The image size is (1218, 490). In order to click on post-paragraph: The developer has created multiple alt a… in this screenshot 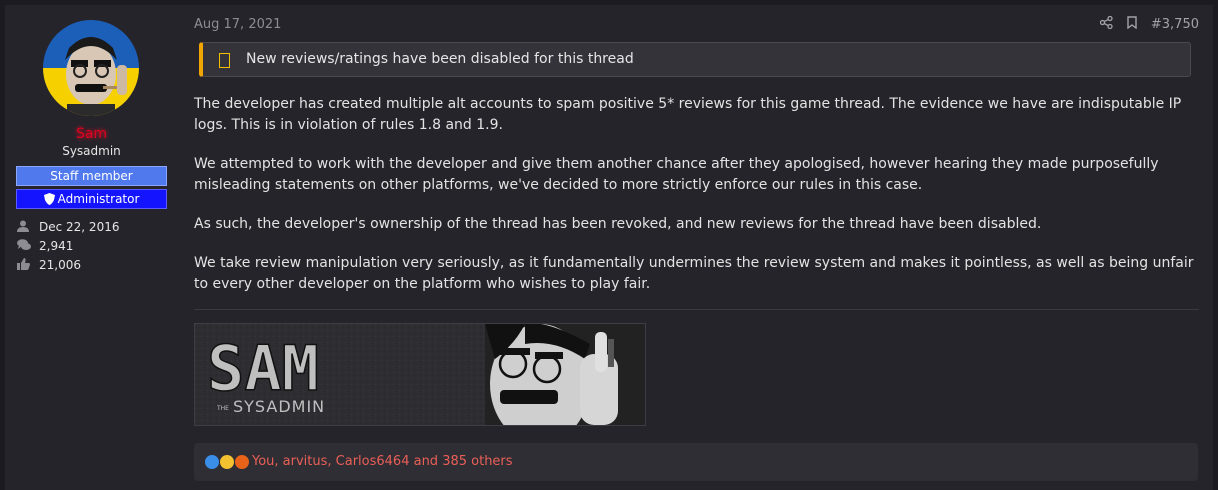, I will do `click(688, 114)`.